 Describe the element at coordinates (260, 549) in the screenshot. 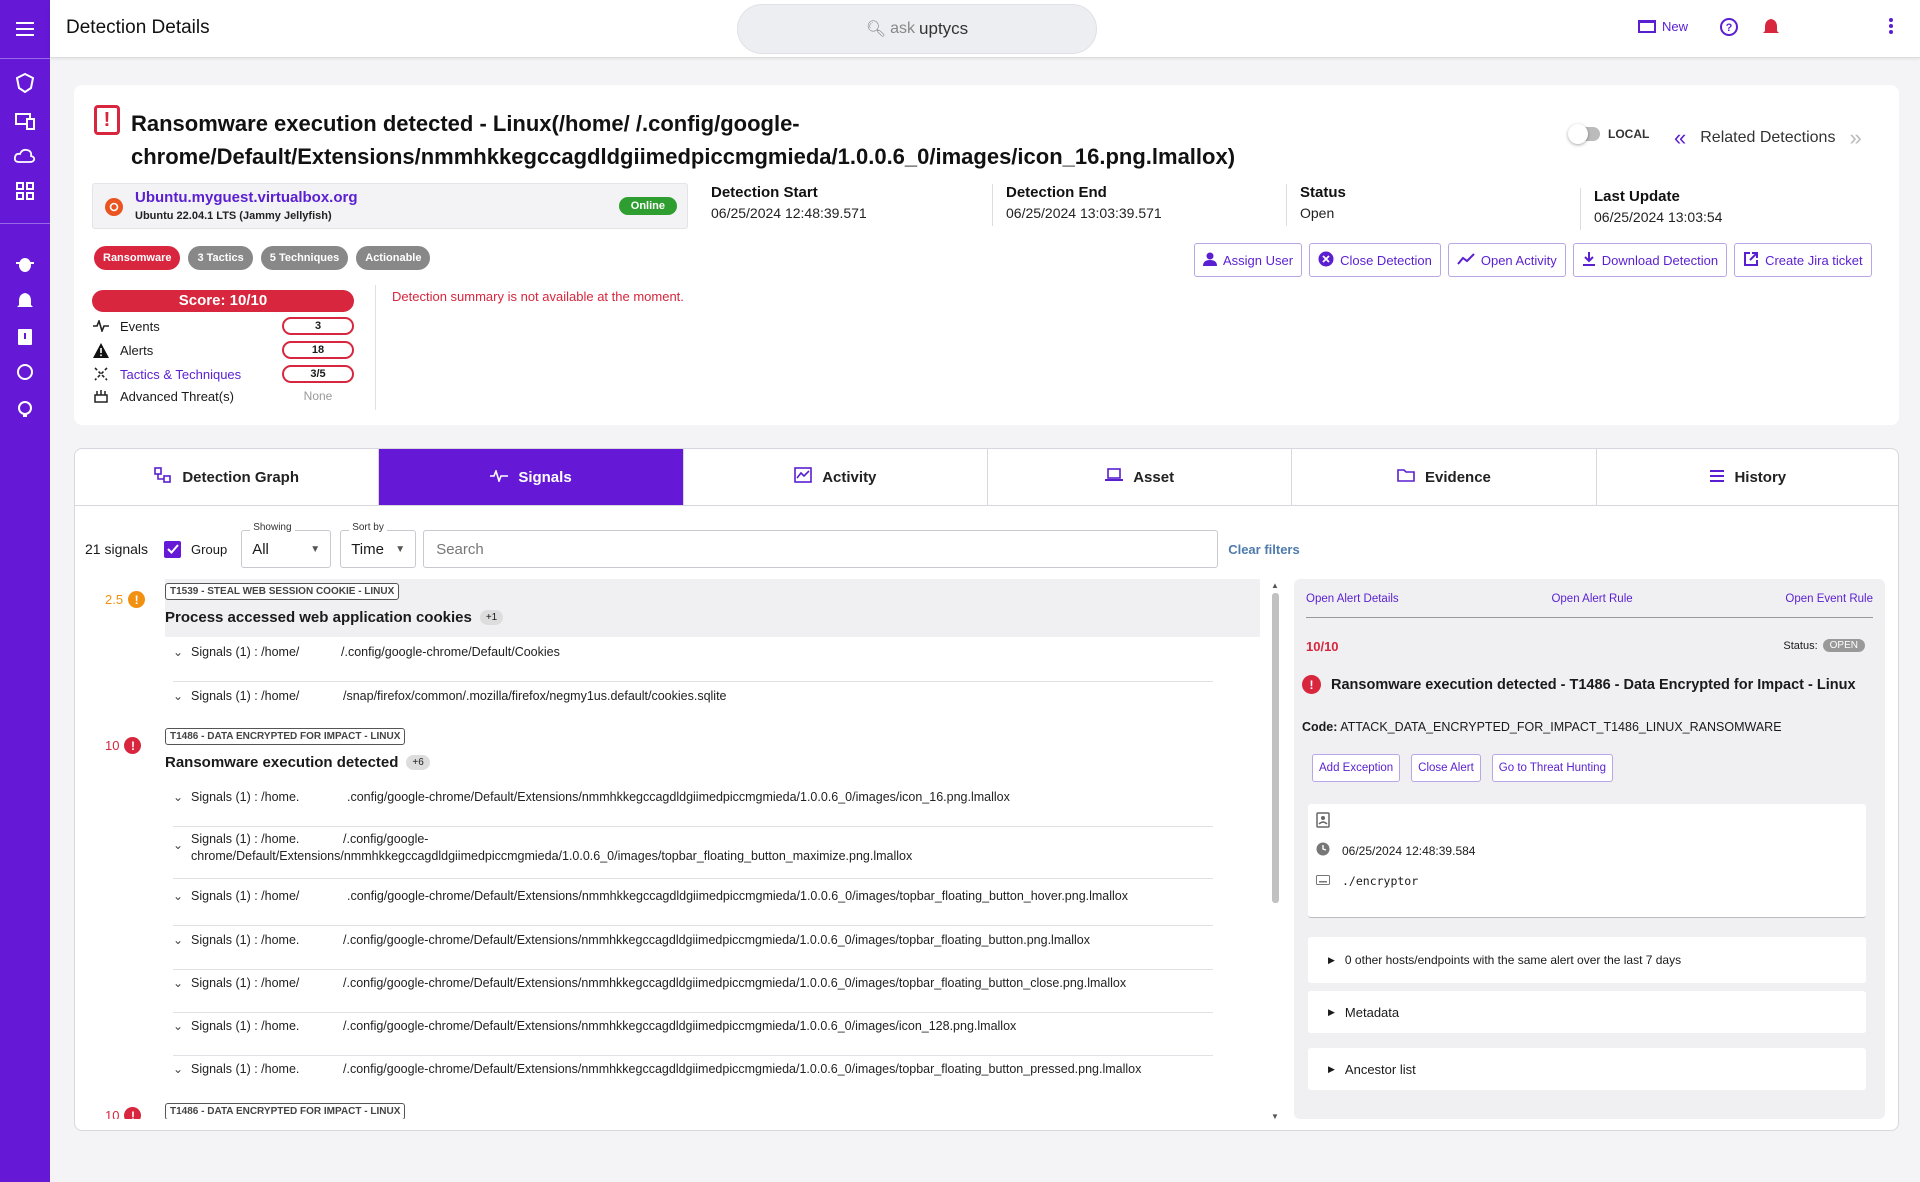

I see `showing-value: All` at that location.